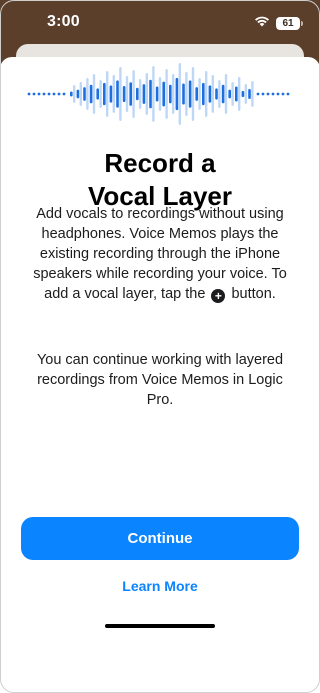  What do you see at coordinates (262, 23) in the screenshot?
I see `wifi-icon` at bounding box center [262, 23].